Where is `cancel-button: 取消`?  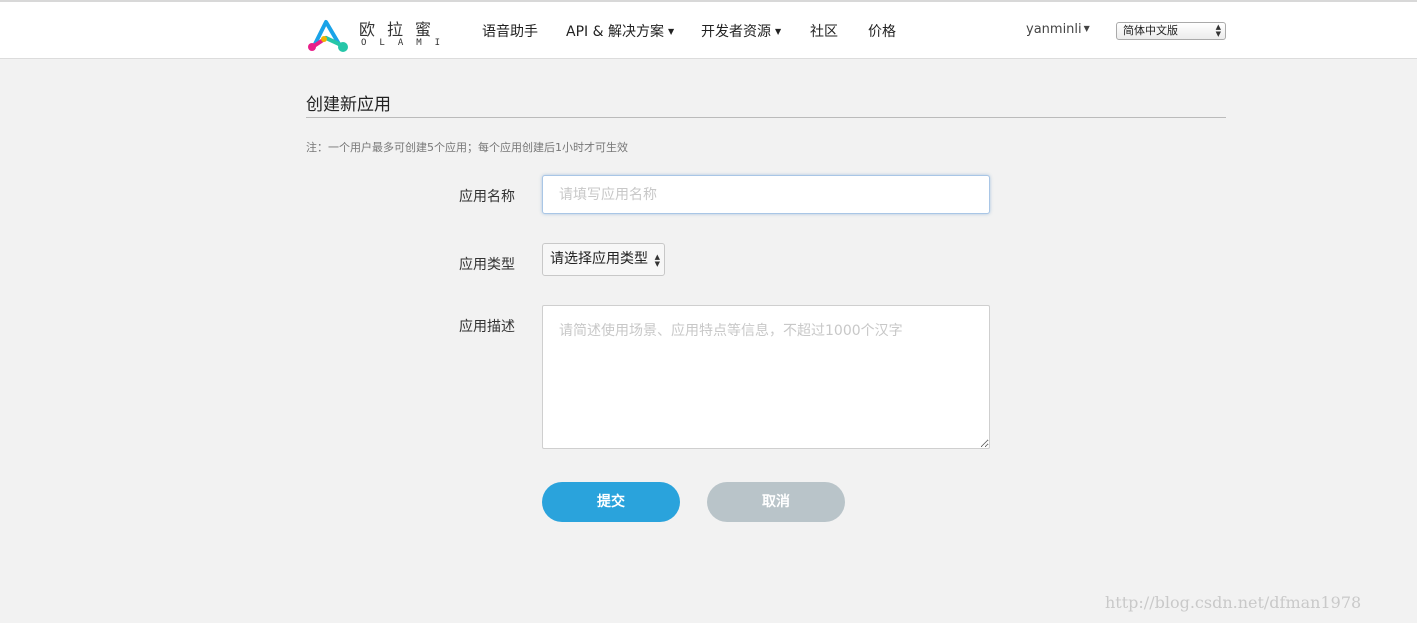 cancel-button: 取消 is located at coordinates (776, 502).